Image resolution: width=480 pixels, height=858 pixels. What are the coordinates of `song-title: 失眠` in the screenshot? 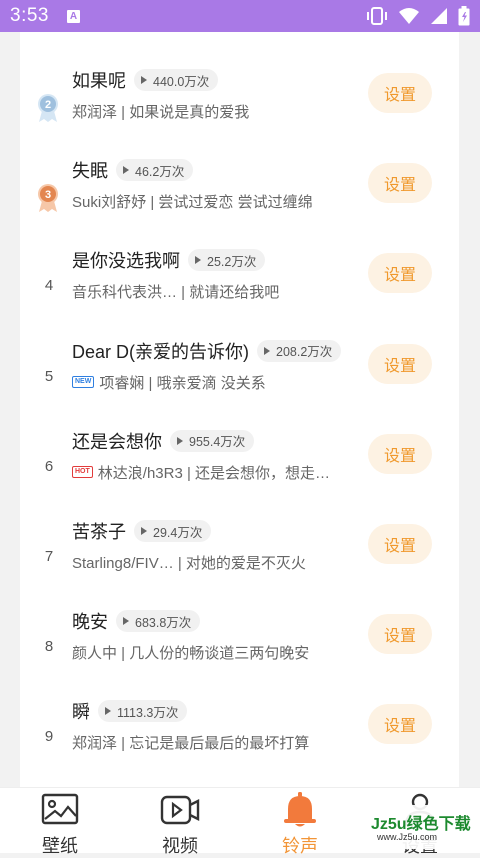 It's located at (90, 171).